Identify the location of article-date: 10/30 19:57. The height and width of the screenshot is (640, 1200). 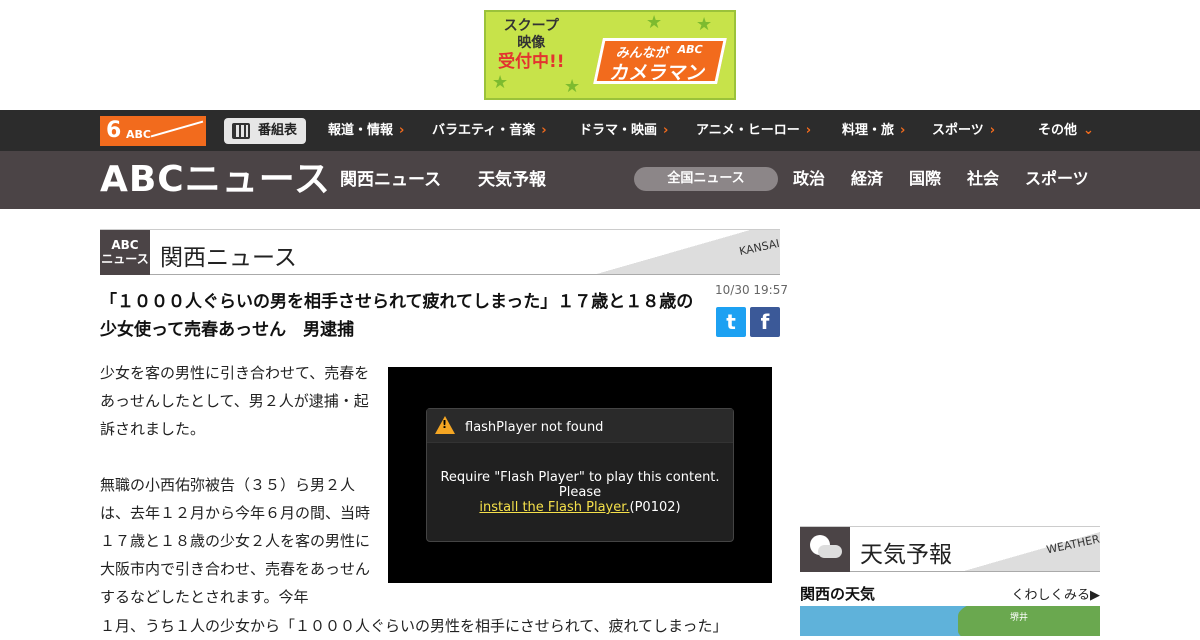
(751, 290).